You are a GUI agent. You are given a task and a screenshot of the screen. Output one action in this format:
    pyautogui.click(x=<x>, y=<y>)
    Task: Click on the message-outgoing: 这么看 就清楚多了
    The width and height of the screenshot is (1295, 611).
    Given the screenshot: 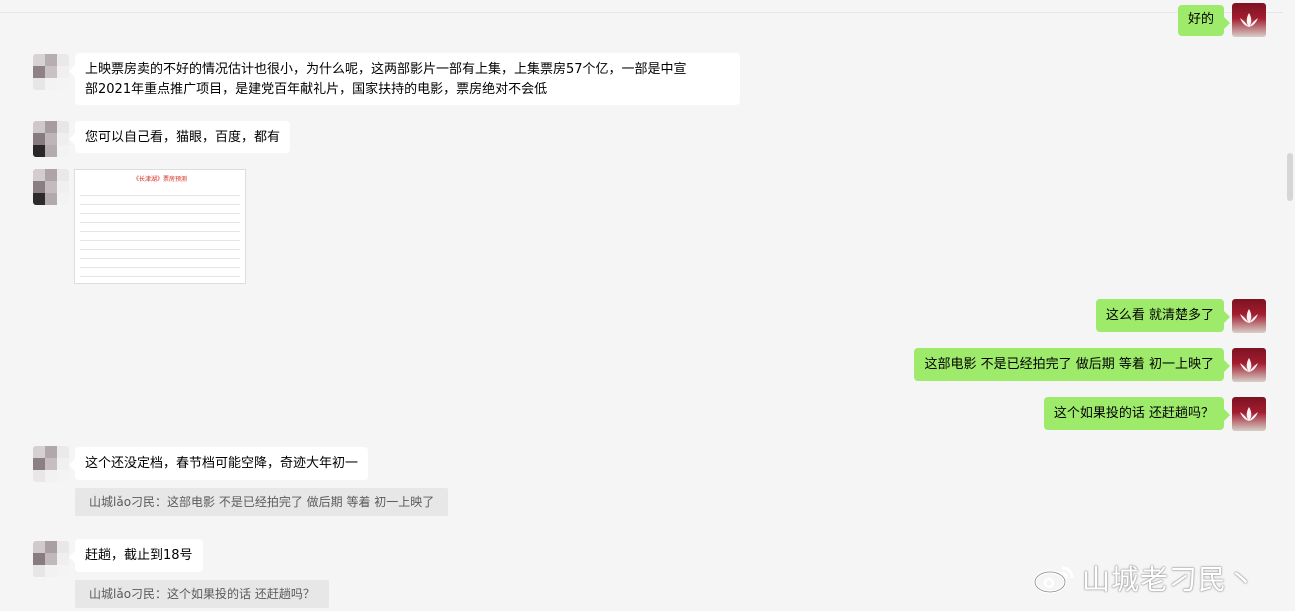 What is the action you would take?
    pyautogui.click(x=1163, y=315)
    